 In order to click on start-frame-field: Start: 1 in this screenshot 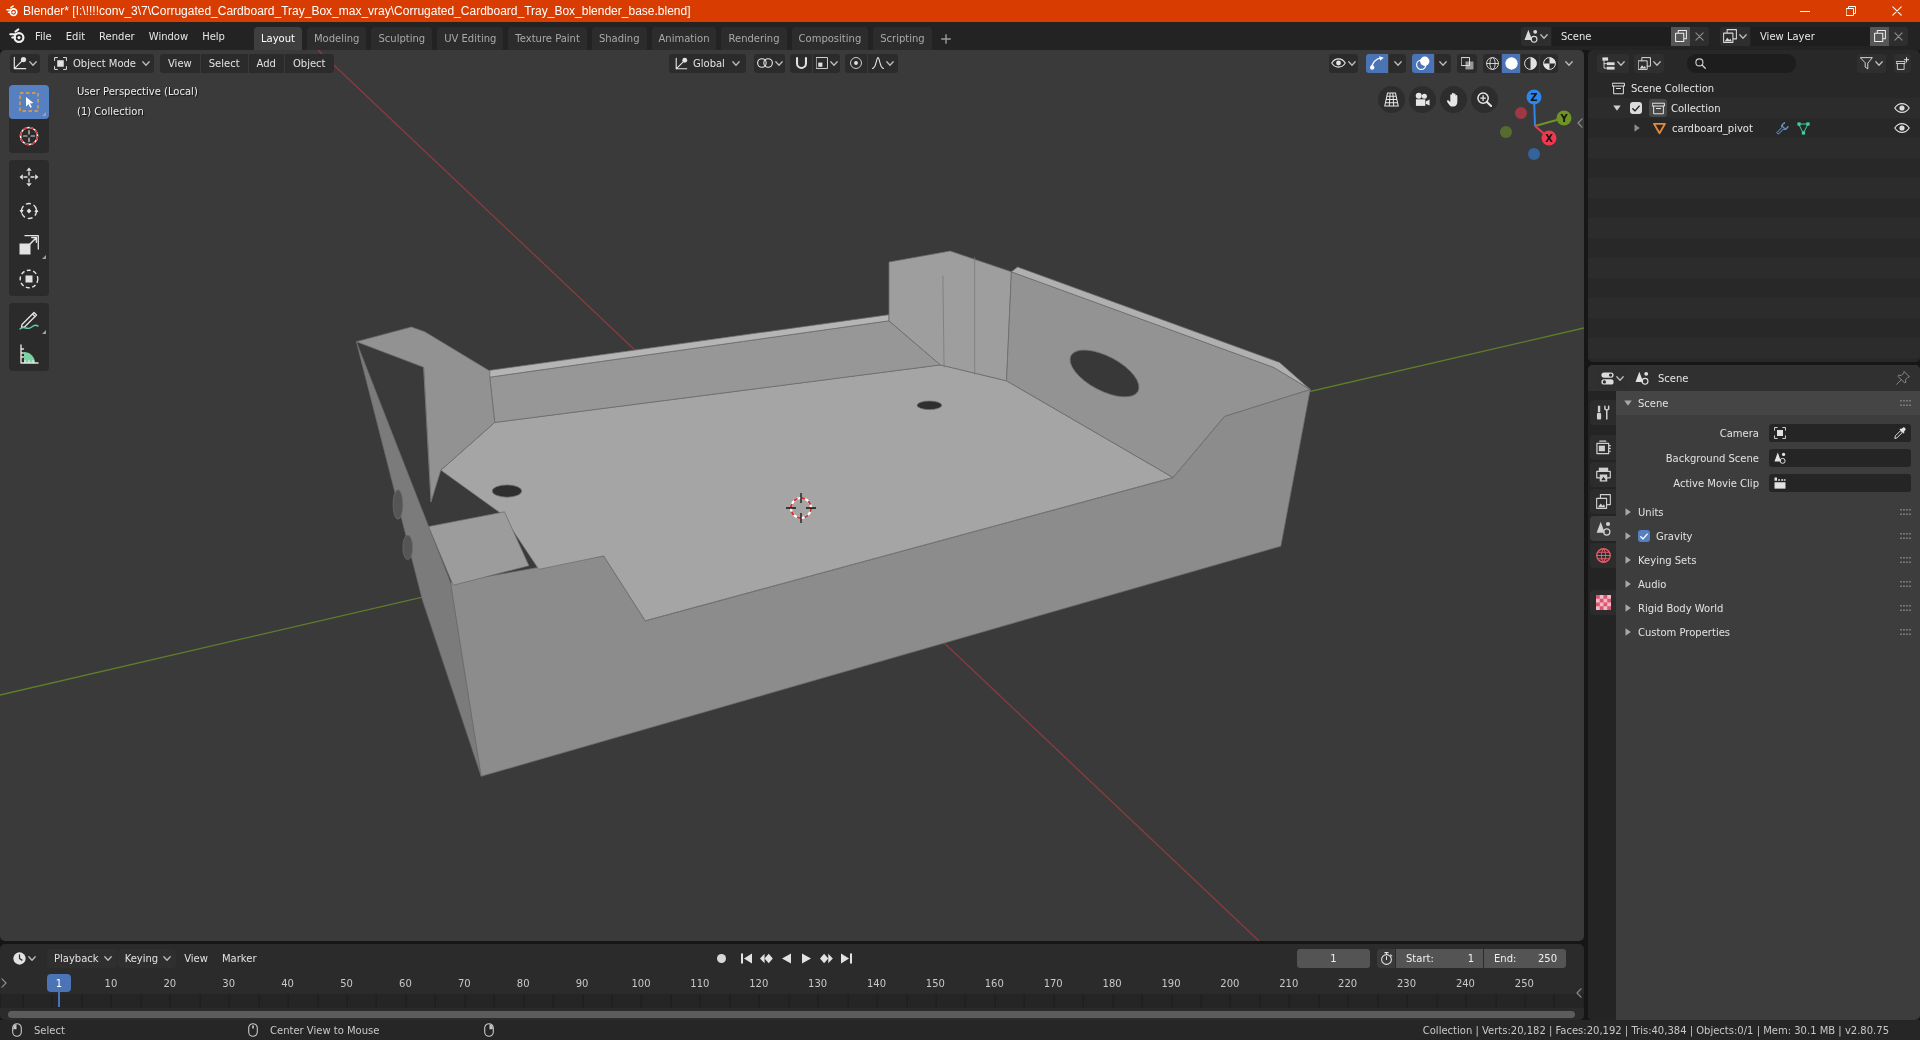, I will do `click(1439, 958)`.